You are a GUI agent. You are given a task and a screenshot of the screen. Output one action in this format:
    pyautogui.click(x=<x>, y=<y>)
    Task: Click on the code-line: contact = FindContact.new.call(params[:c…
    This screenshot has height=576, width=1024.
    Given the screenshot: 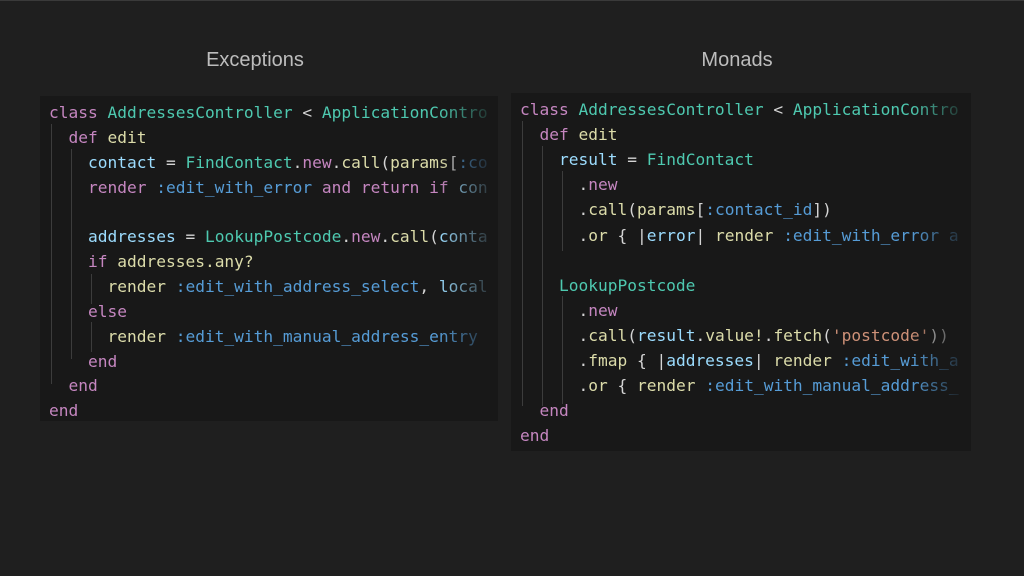 What is the action you would take?
    pyautogui.click(x=268, y=163)
    